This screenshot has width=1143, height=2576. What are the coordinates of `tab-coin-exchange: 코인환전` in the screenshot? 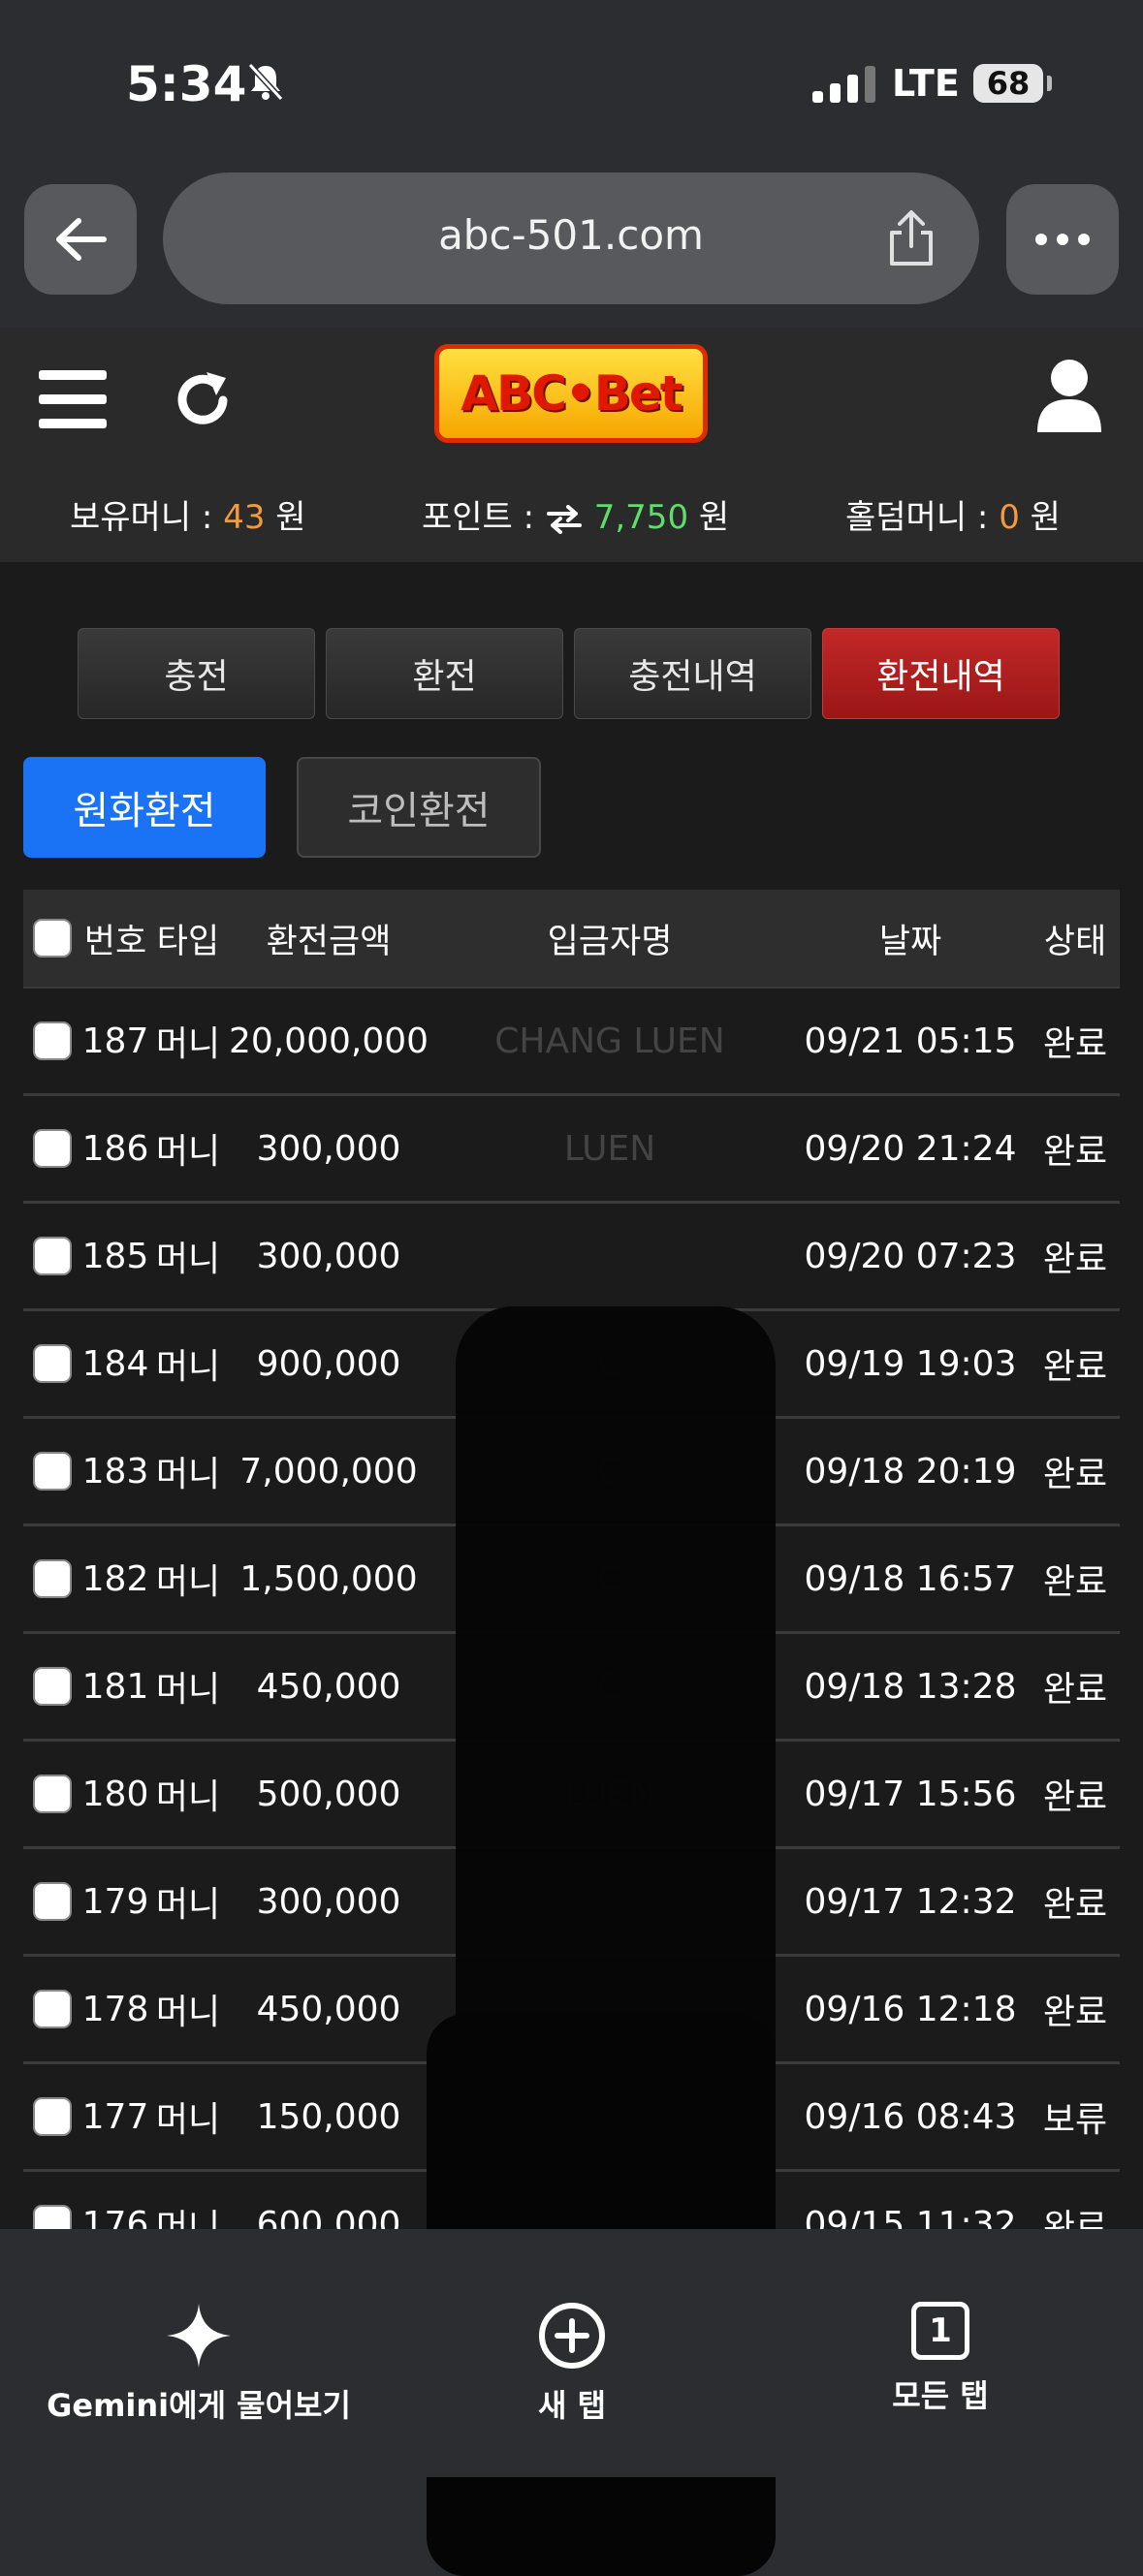 It's located at (419, 807).